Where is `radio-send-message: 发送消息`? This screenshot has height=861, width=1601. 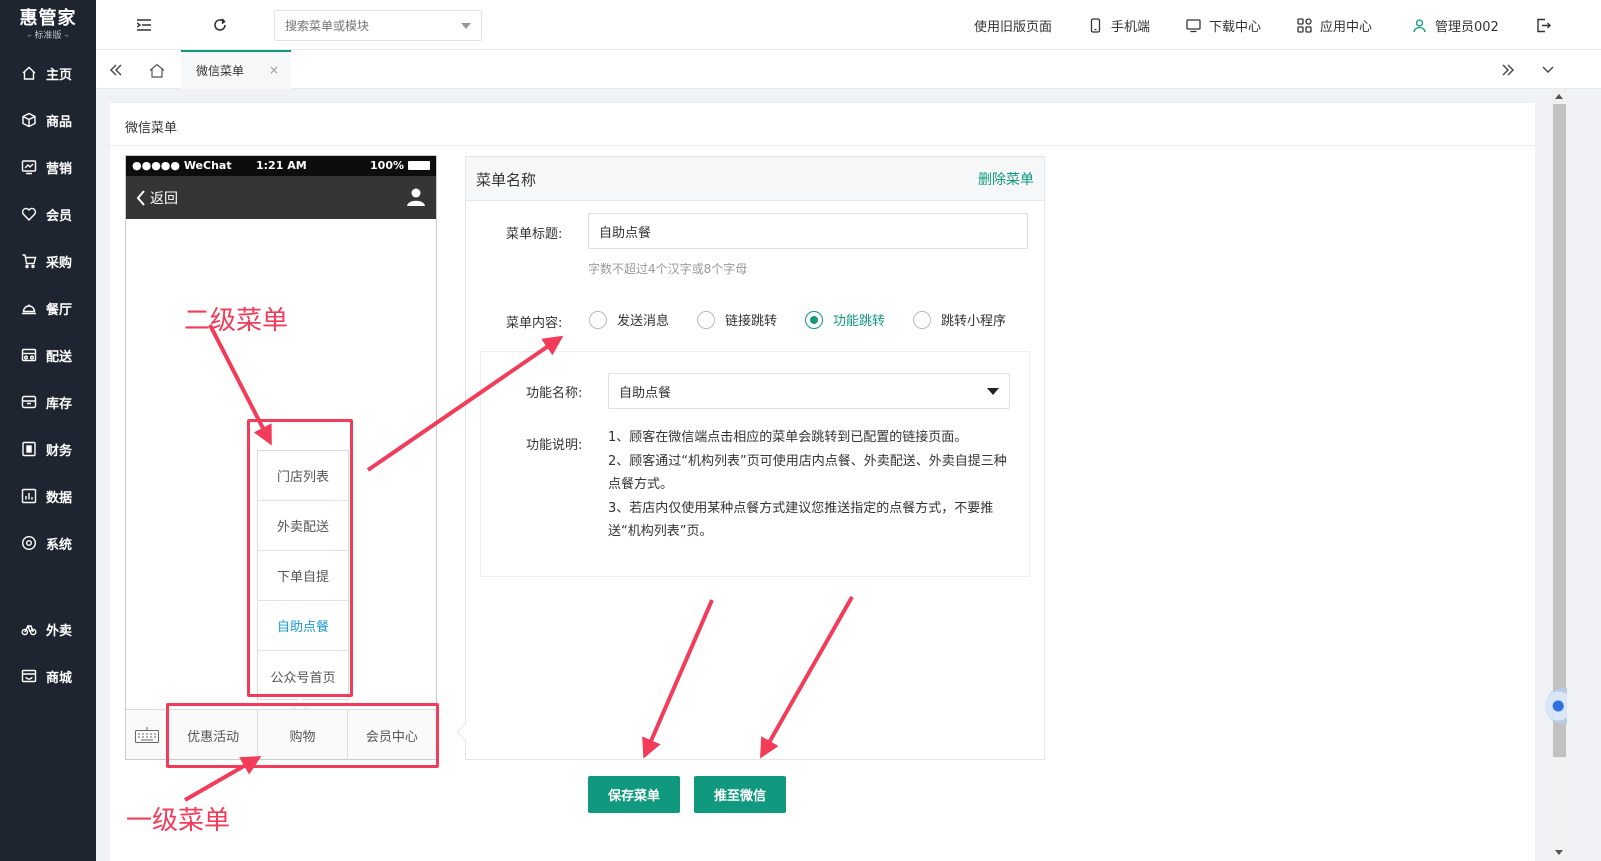 radio-send-message: 发送消息 is located at coordinates (629, 319).